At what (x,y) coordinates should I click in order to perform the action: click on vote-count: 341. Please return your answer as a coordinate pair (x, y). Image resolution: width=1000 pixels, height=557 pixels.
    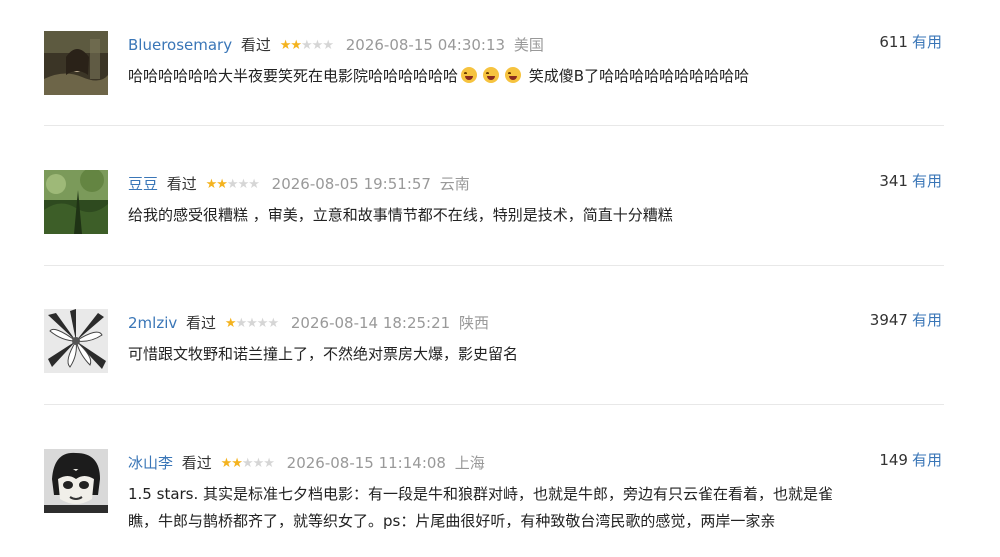
    Looking at the image, I should click on (893, 181).